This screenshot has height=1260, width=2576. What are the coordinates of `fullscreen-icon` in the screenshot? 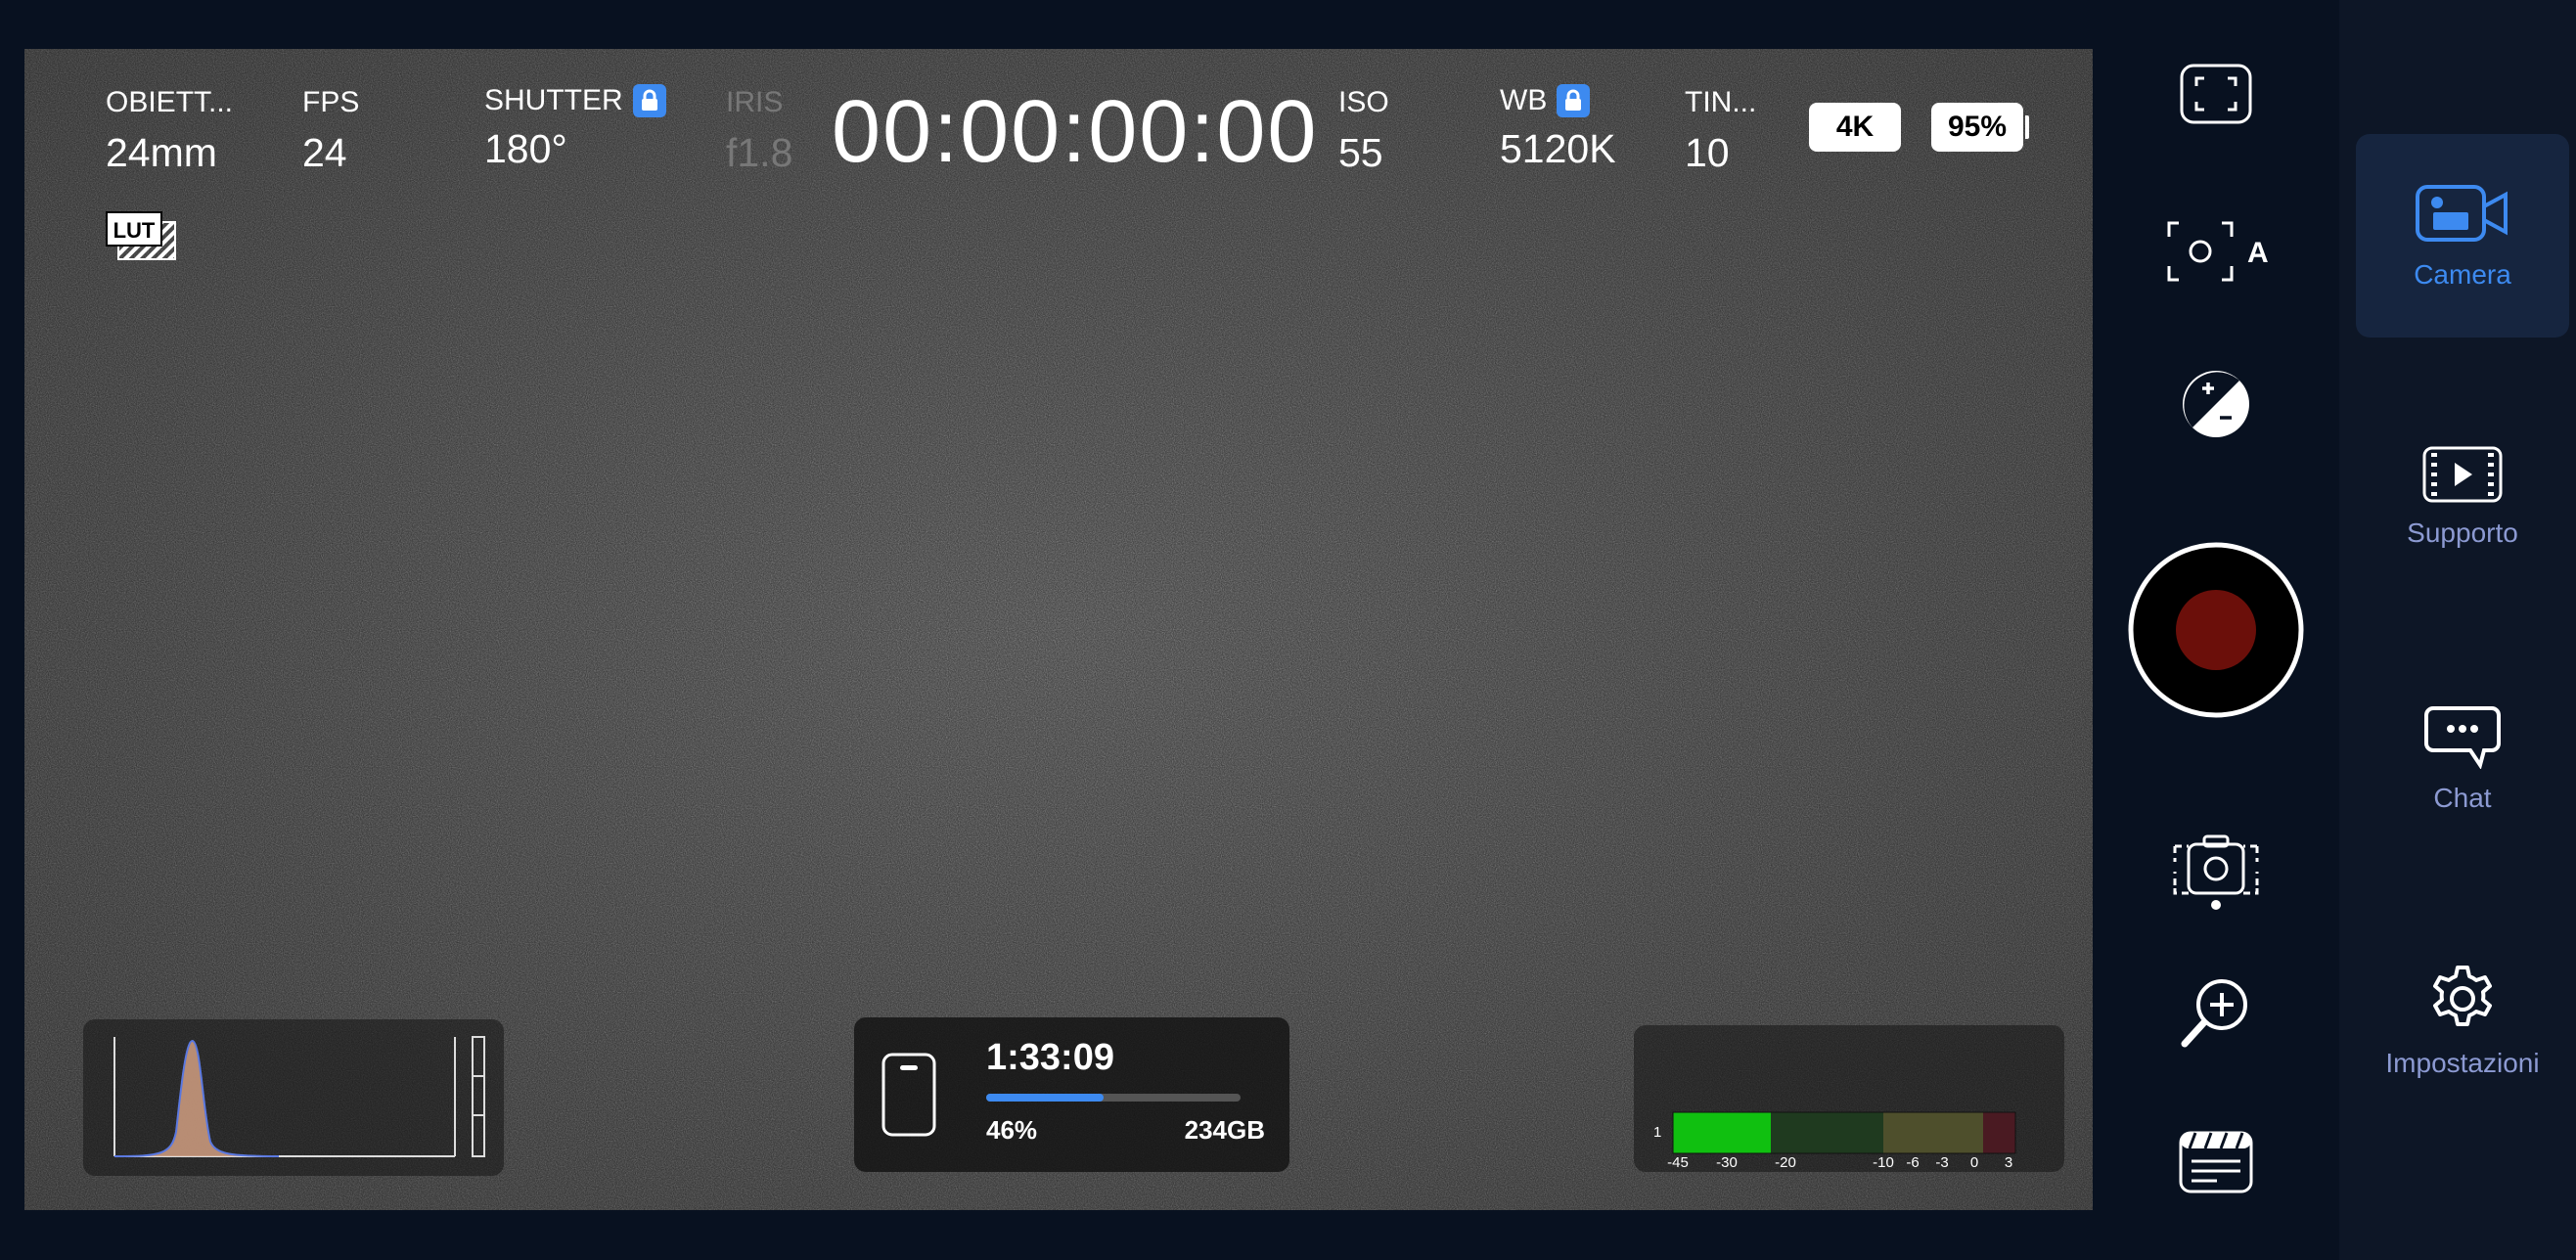 It's located at (2216, 94).